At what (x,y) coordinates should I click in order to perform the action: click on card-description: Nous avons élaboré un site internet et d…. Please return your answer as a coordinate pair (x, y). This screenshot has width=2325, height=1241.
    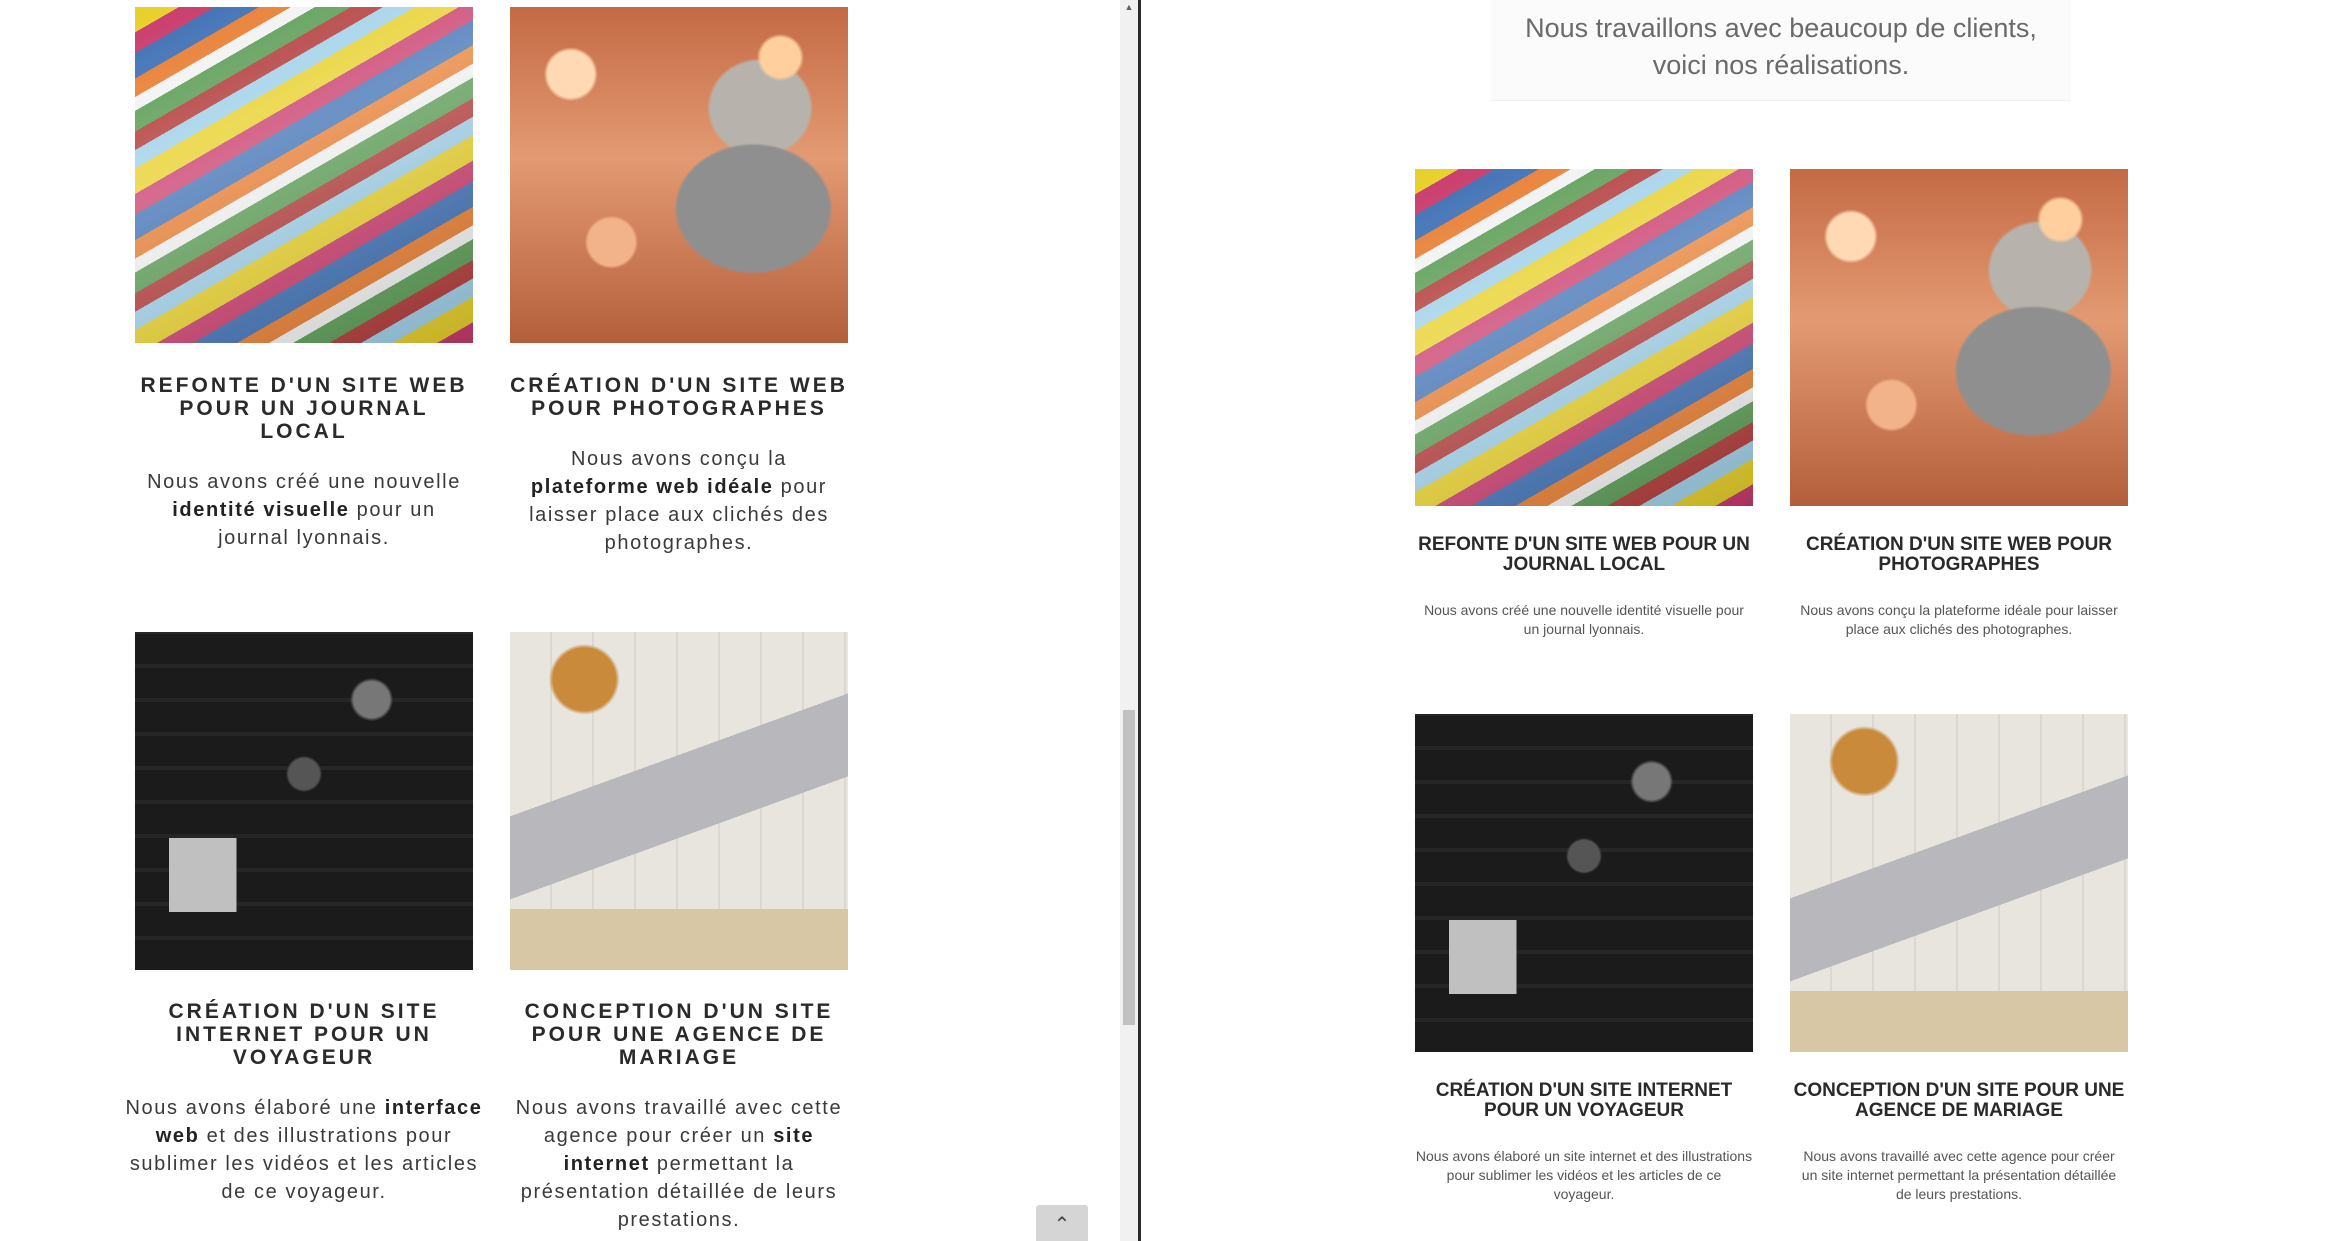
    Looking at the image, I should click on (1584, 1175).